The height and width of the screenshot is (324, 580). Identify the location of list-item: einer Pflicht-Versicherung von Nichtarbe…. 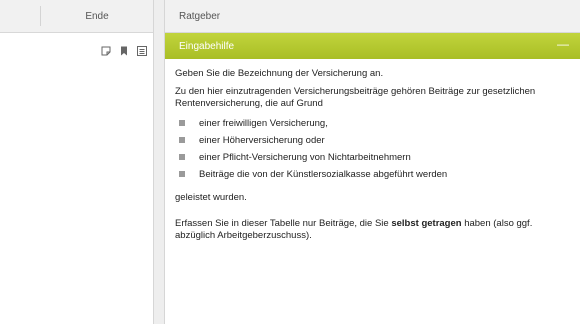
(374, 160).